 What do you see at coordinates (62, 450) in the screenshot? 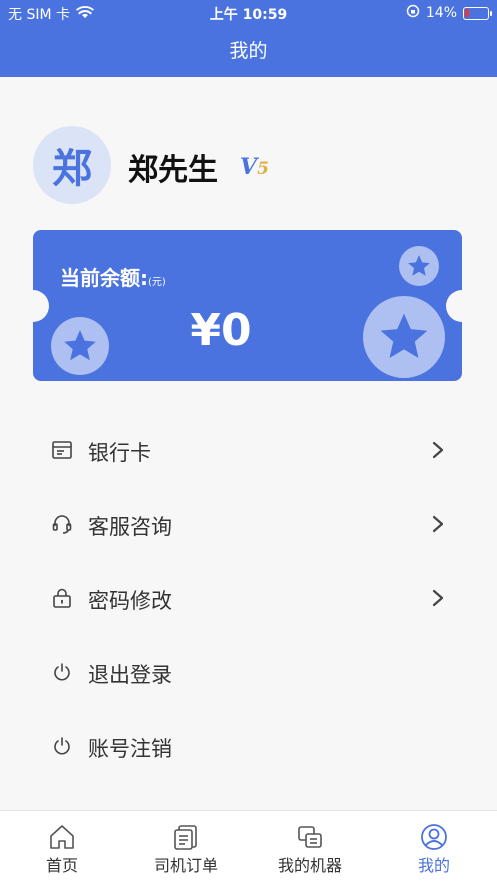
I see `bank-card-icon` at bounding box center [62, 450].